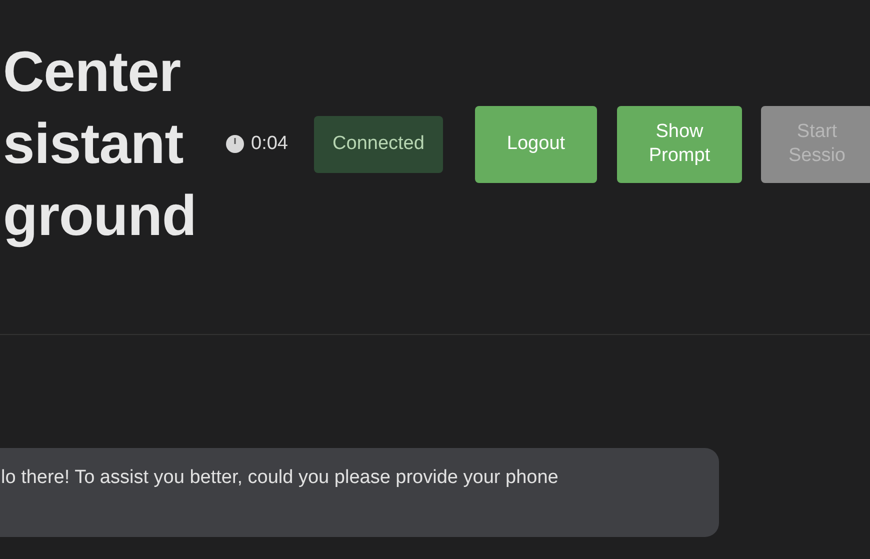  Describe the element at coordinates (100, 216) in the screenshot. I see `page-title: ground` at that location.